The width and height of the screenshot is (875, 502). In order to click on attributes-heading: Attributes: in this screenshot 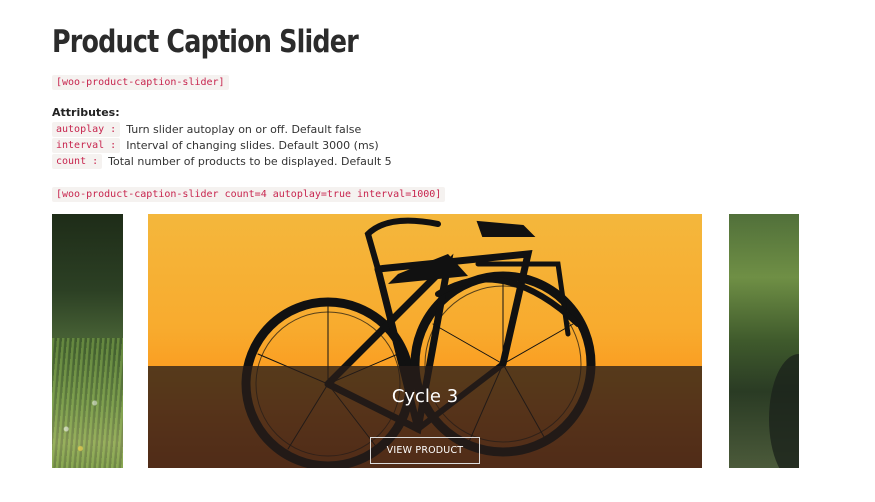, I will do `click(86, 112)`.